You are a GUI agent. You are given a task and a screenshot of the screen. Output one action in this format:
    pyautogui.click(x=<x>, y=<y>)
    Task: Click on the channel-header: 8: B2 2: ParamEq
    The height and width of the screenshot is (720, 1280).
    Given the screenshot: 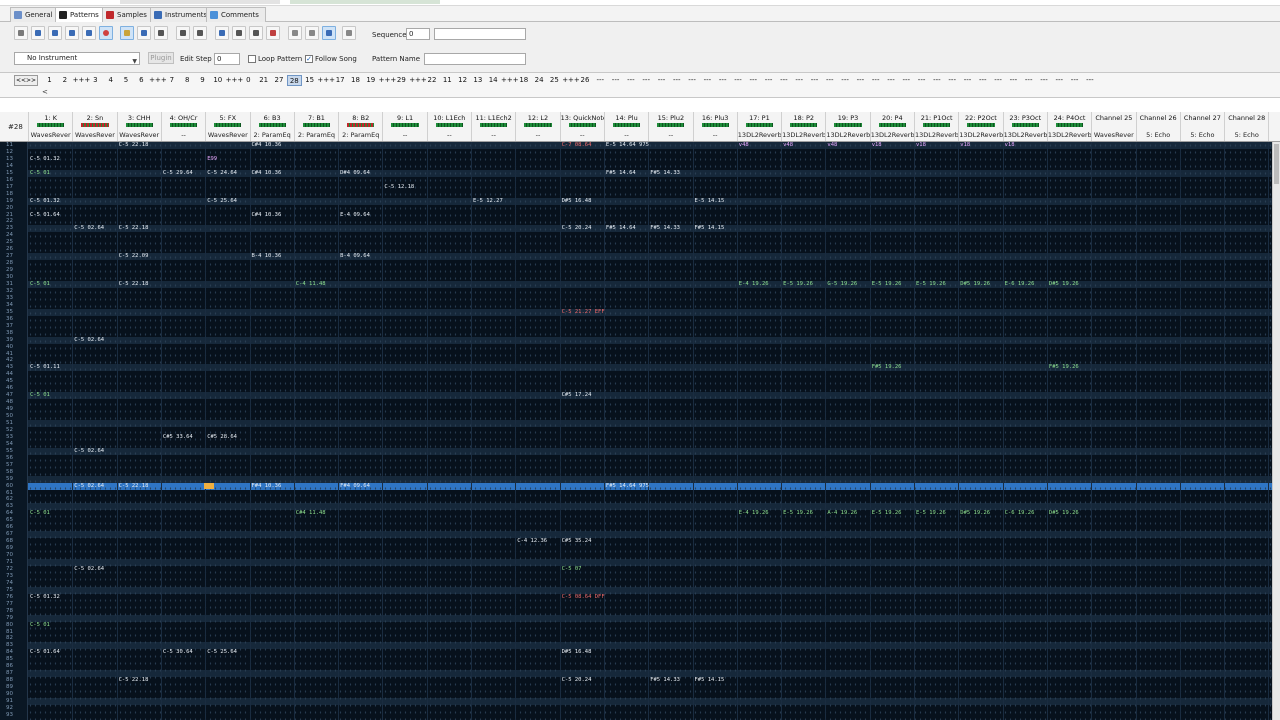 What is the action you would take?
    pyautogui.click(x=360, y=126)
    